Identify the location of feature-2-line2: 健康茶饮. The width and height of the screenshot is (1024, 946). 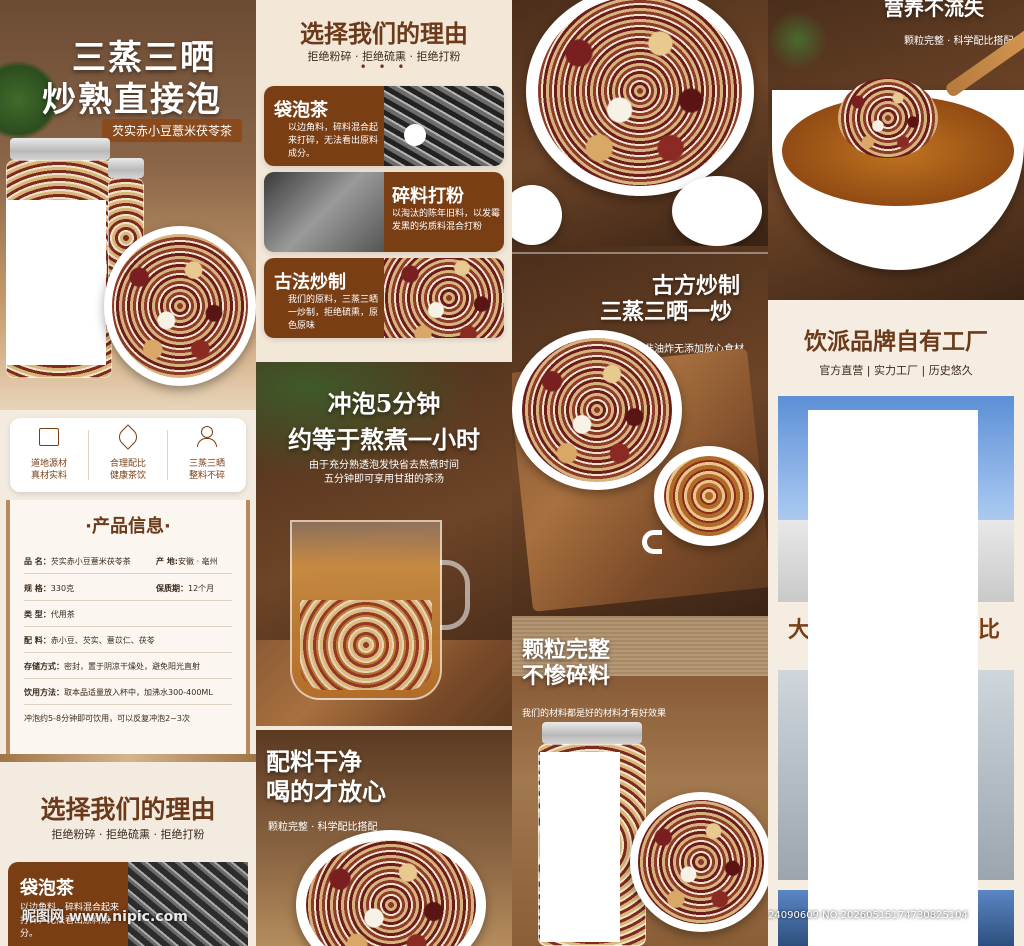
(127, 476).